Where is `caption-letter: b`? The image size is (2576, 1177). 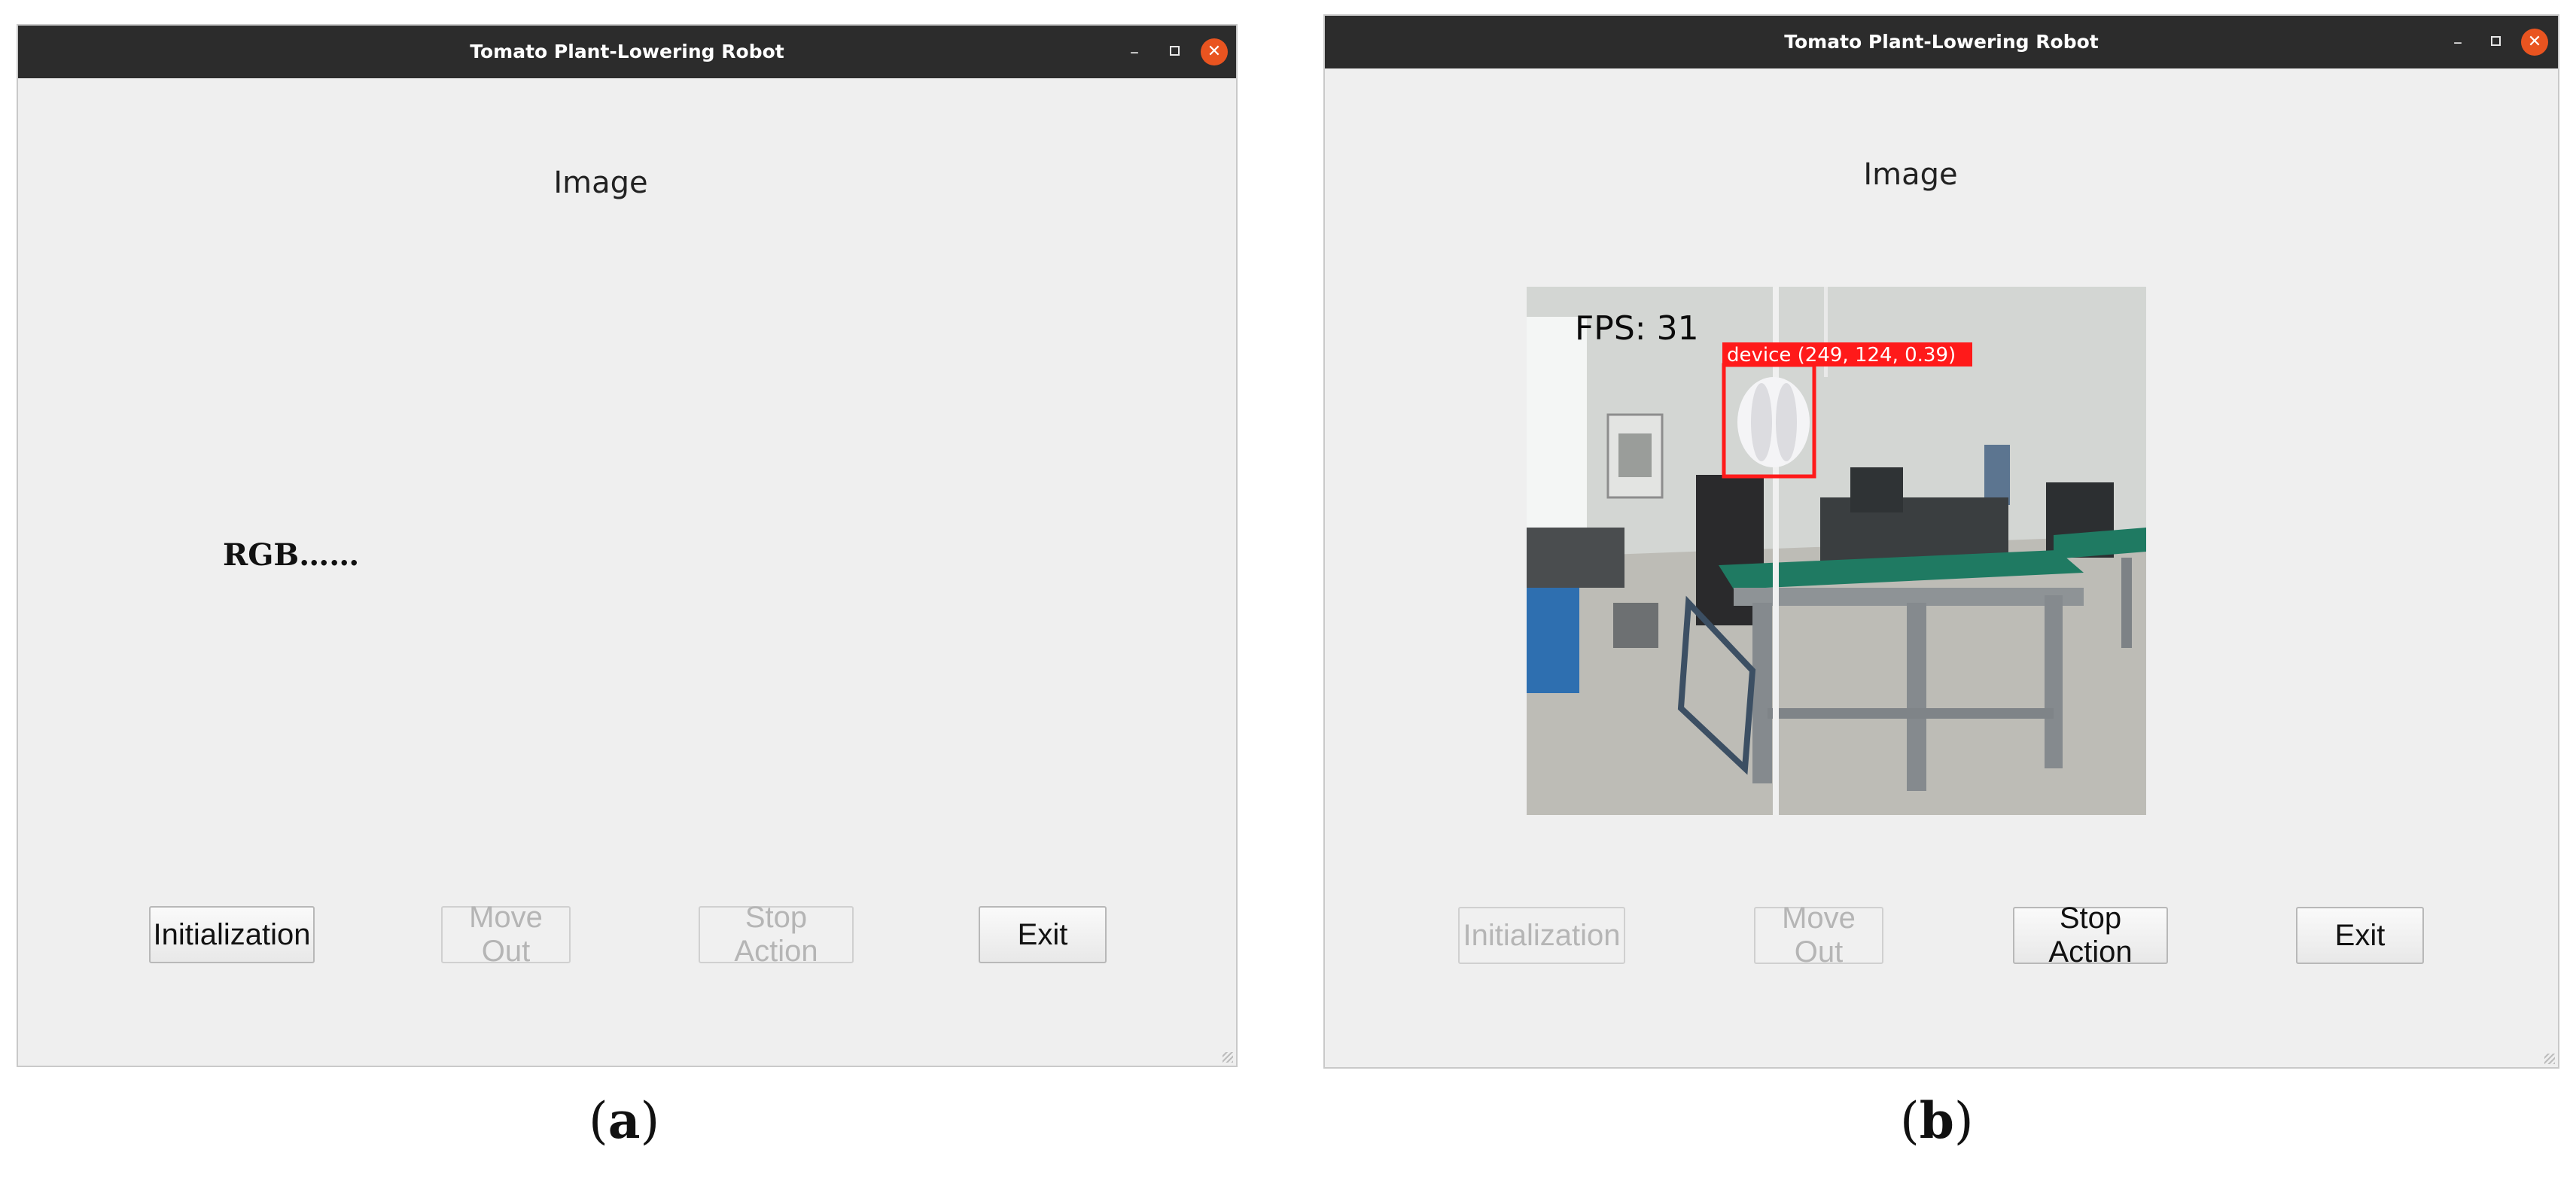
caption-letter: b is located at coordinates (1937, 1120).